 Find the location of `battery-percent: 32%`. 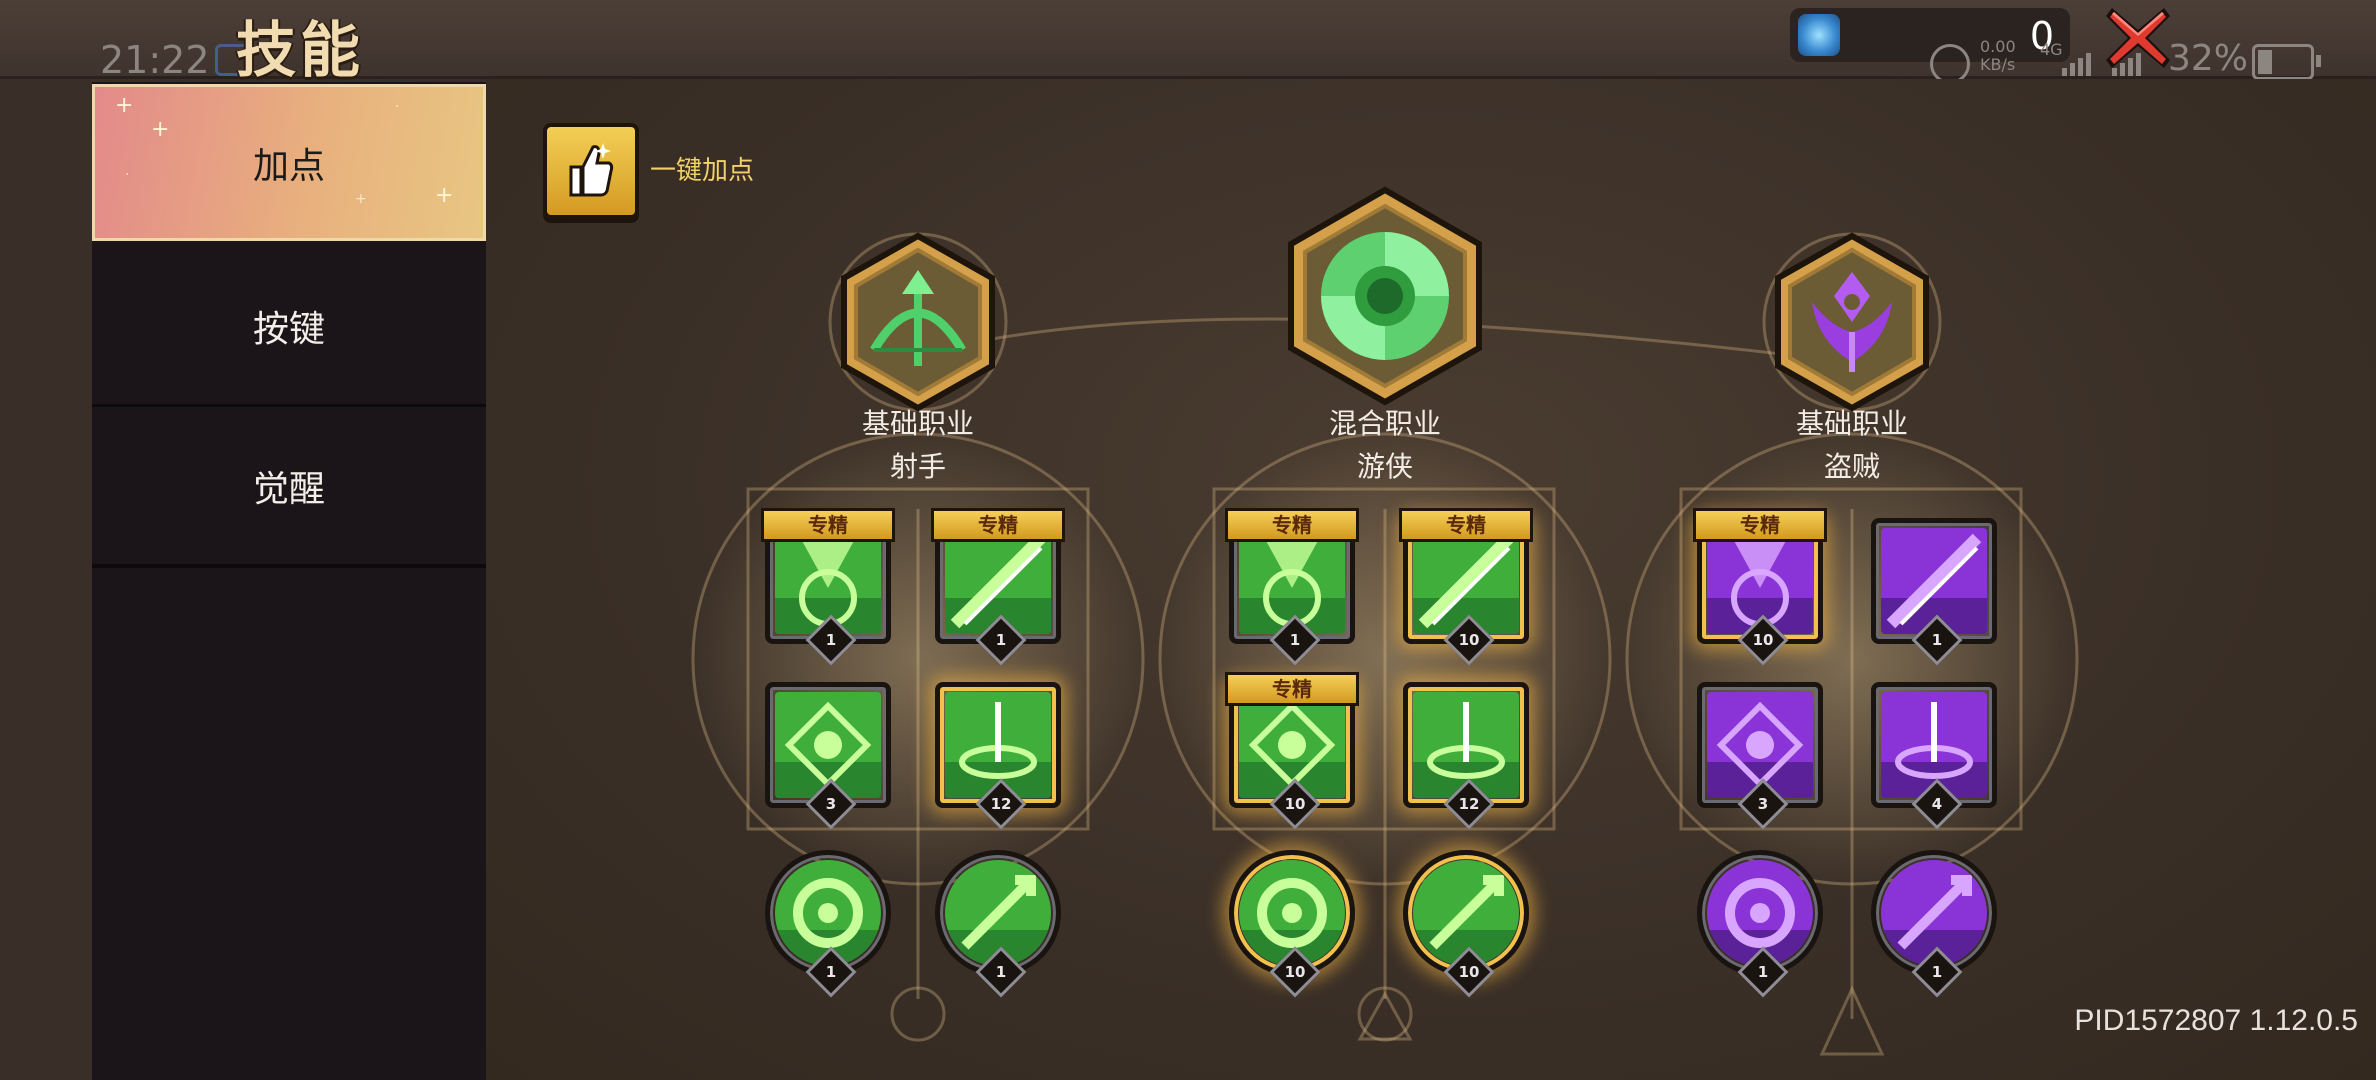

battery-percent: 32% is located at coordinates (2208, 58).